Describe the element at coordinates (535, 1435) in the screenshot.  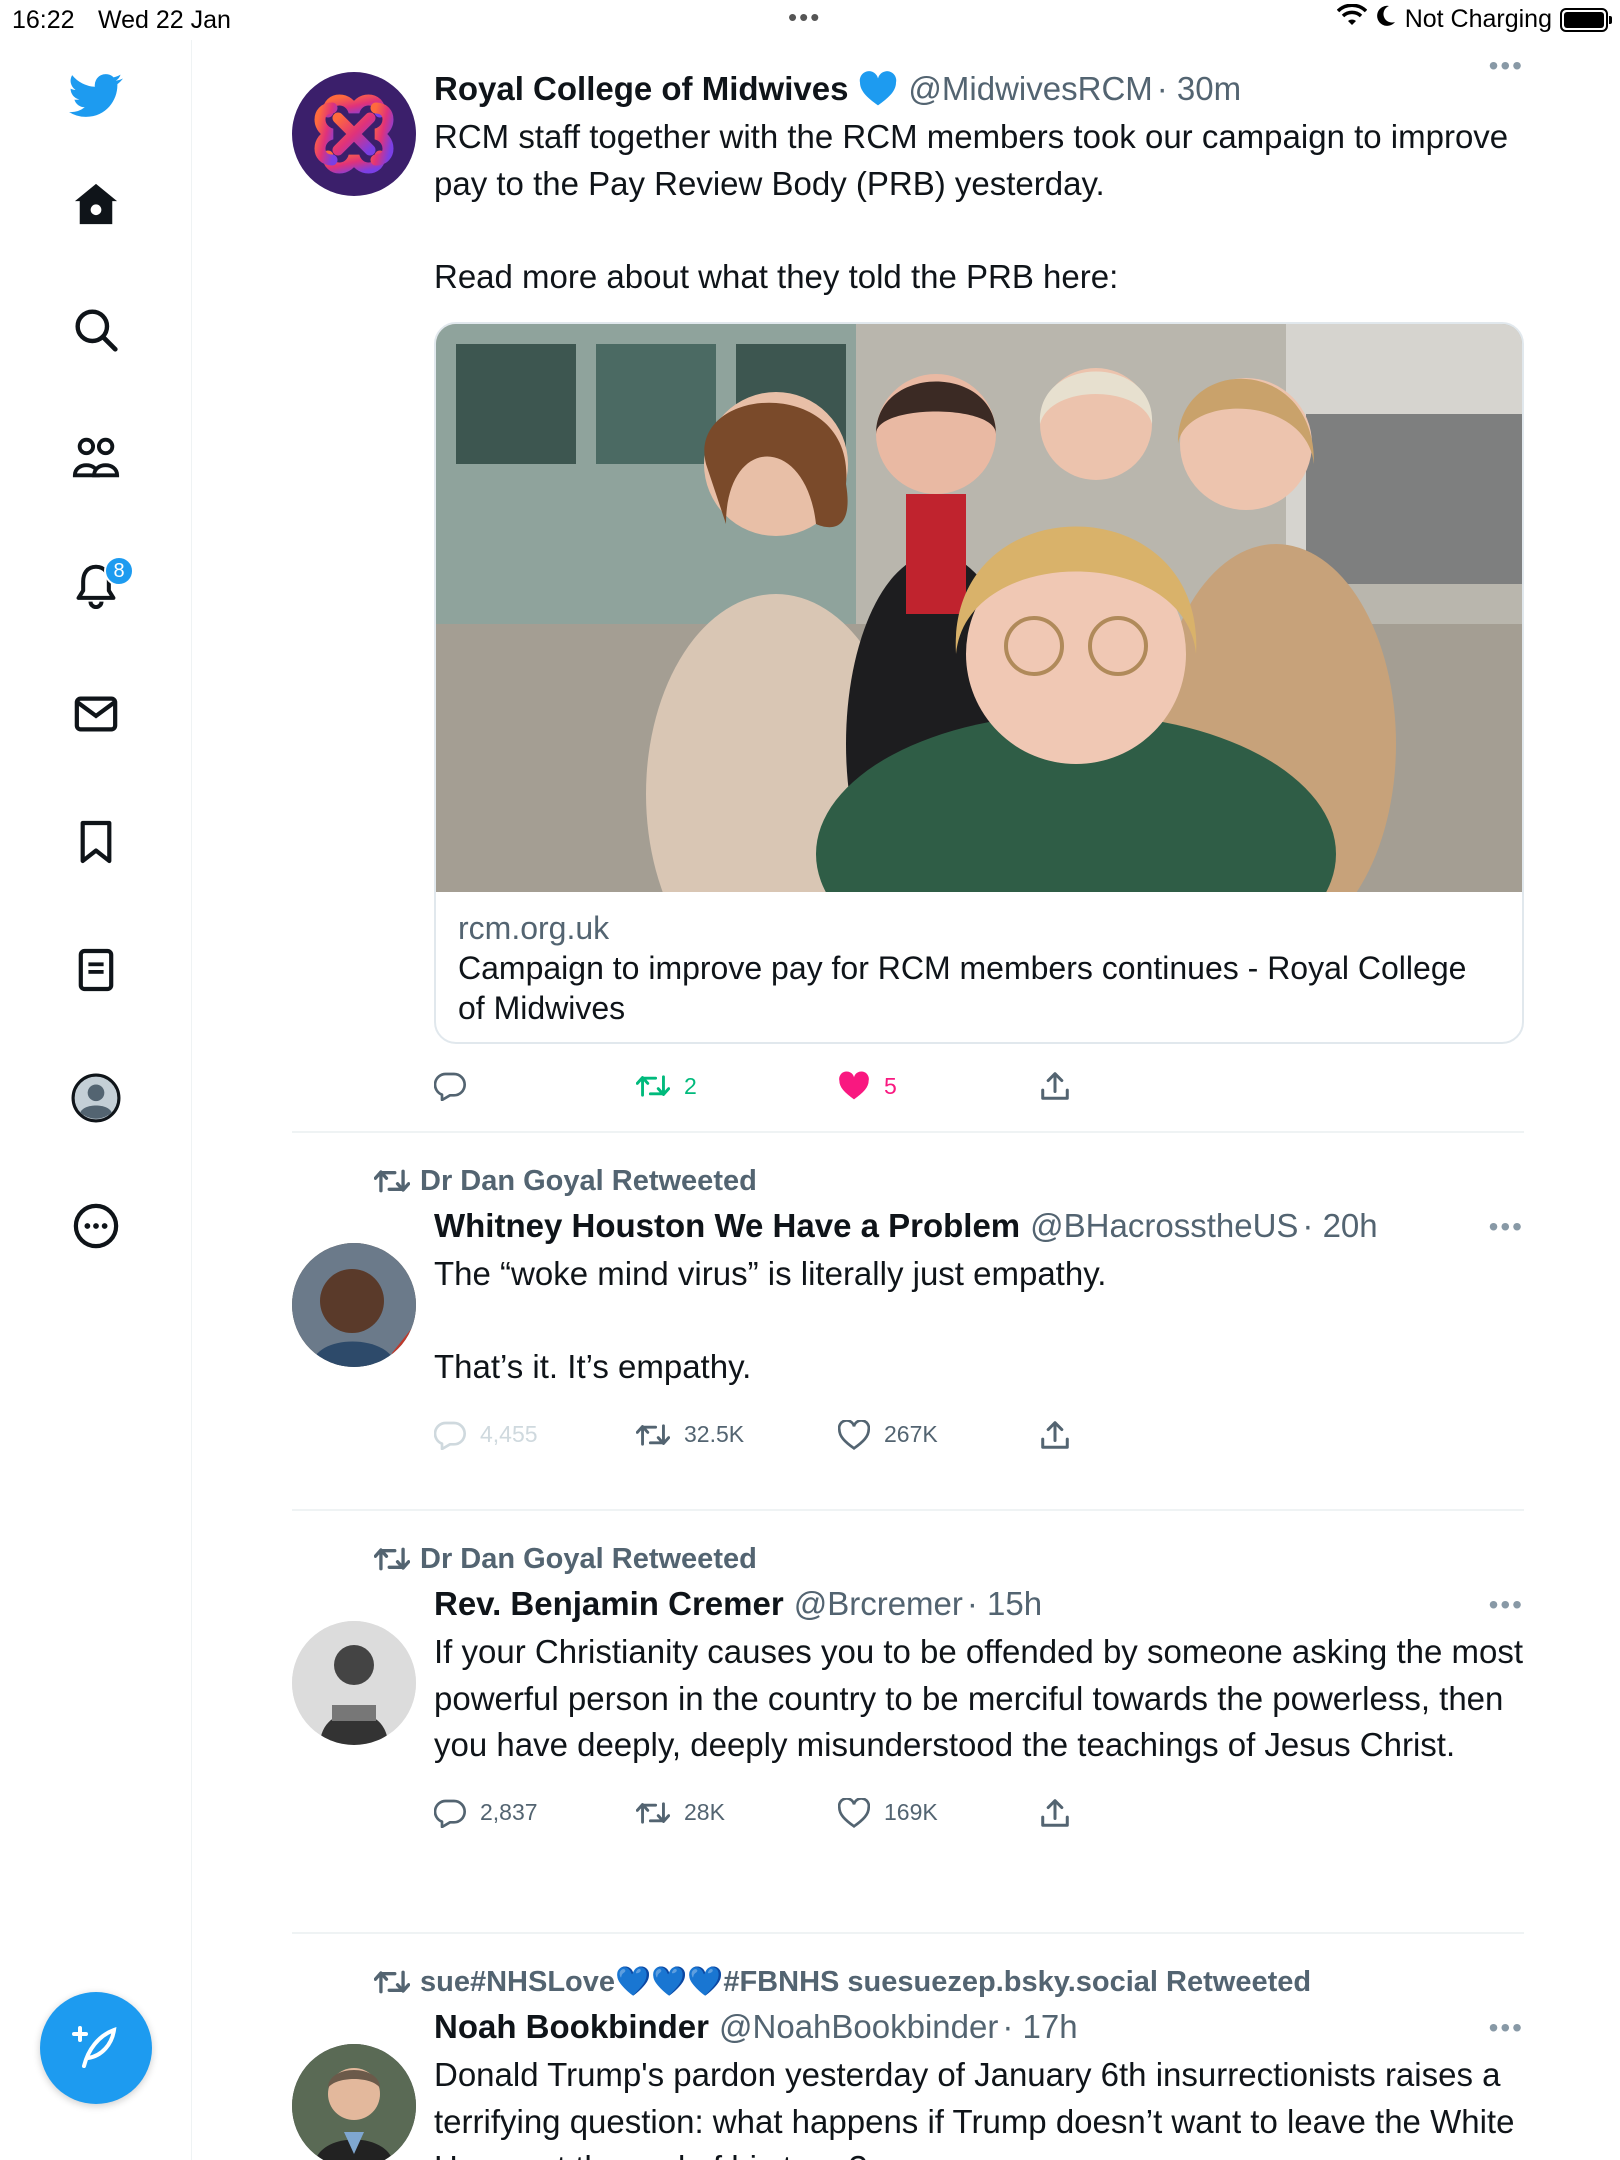
I see `reply-button: 4,455` at that location.